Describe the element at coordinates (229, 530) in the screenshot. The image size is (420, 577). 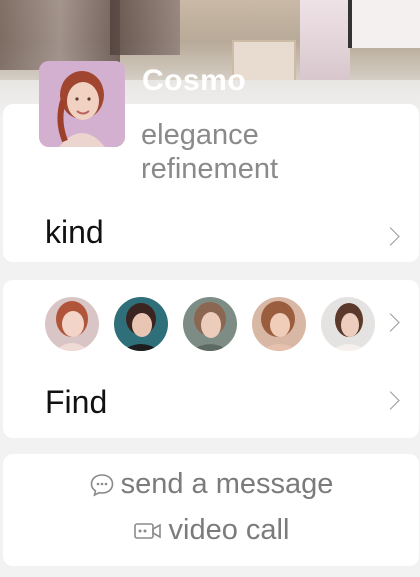
I see `video-call-label: video call` at that location.